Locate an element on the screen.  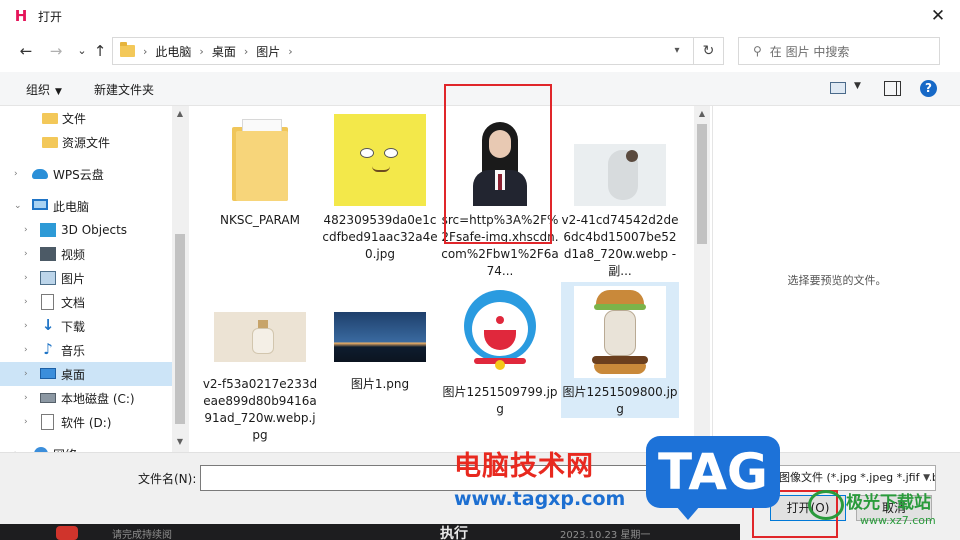
doraemon-image is located at coordinates (500, 332).